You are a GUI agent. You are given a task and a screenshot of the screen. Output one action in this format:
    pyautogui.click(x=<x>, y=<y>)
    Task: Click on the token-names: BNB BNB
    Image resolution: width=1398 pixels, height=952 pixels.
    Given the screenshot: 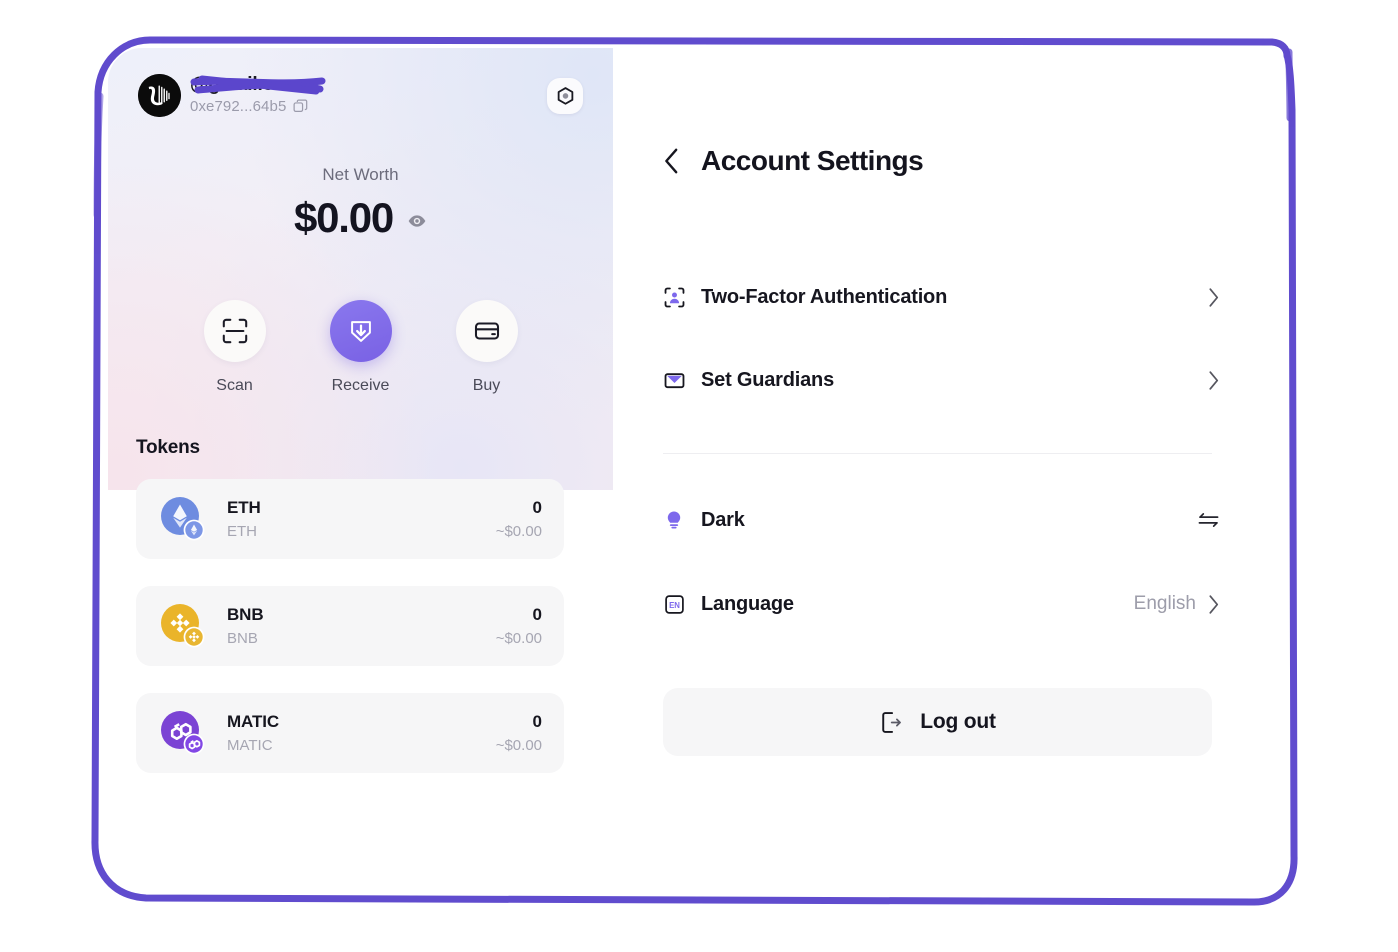 What is the action you would take?
    pyautogui.click(x=361, y=626)
    